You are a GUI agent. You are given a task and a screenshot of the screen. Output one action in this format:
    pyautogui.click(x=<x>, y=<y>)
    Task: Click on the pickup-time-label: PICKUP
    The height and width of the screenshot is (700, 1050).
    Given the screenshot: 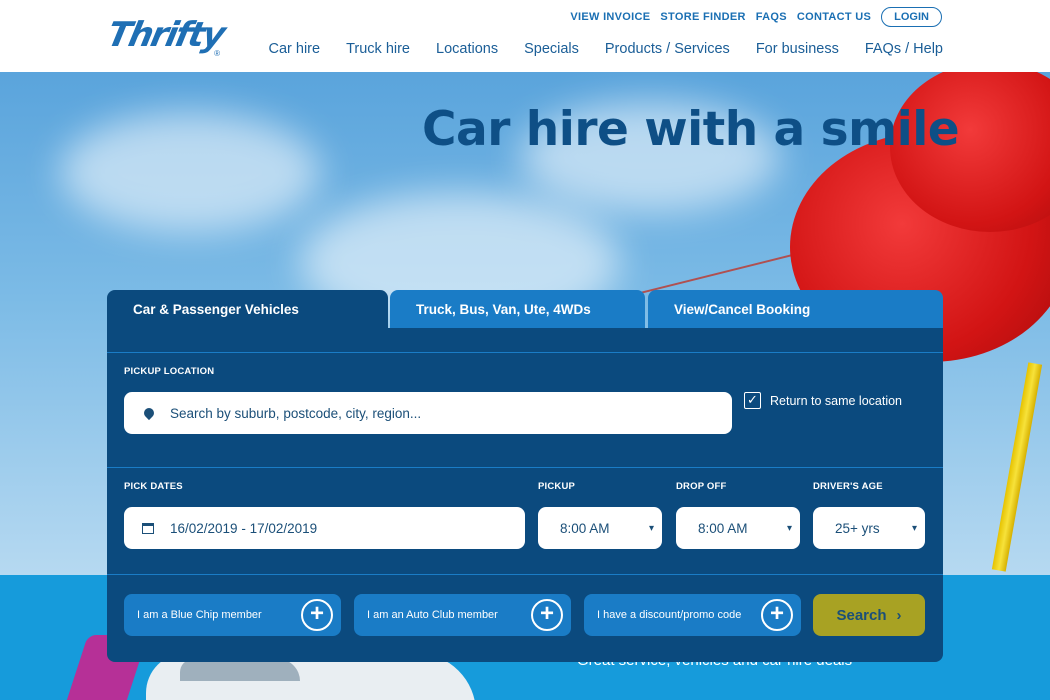 What is the action you would take?
    pyautogui.click(x=557, y=486)
    